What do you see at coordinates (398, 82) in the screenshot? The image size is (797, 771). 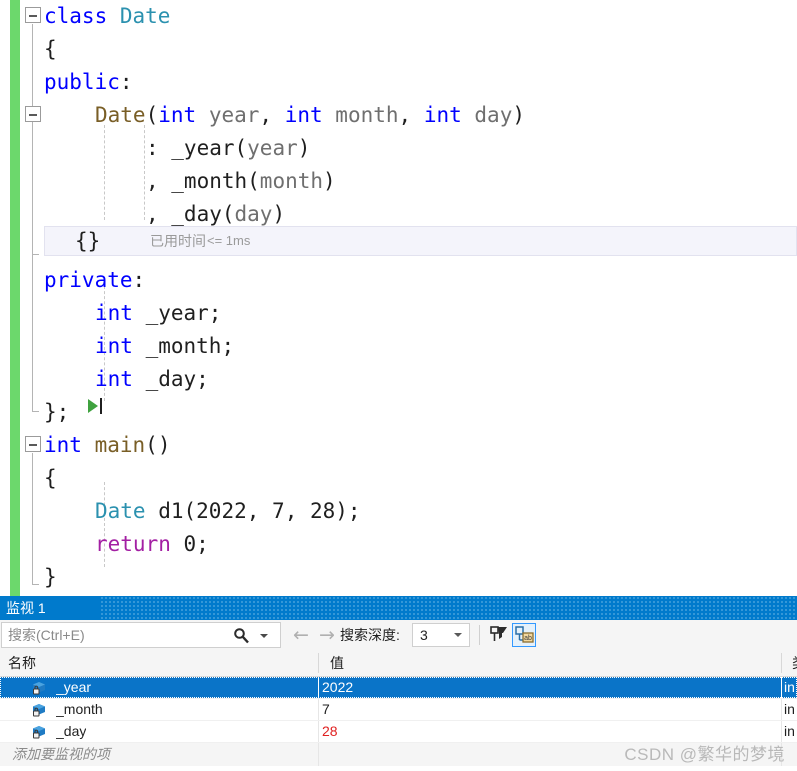 I see `code-line: public:` at bounding box center [398, 82].